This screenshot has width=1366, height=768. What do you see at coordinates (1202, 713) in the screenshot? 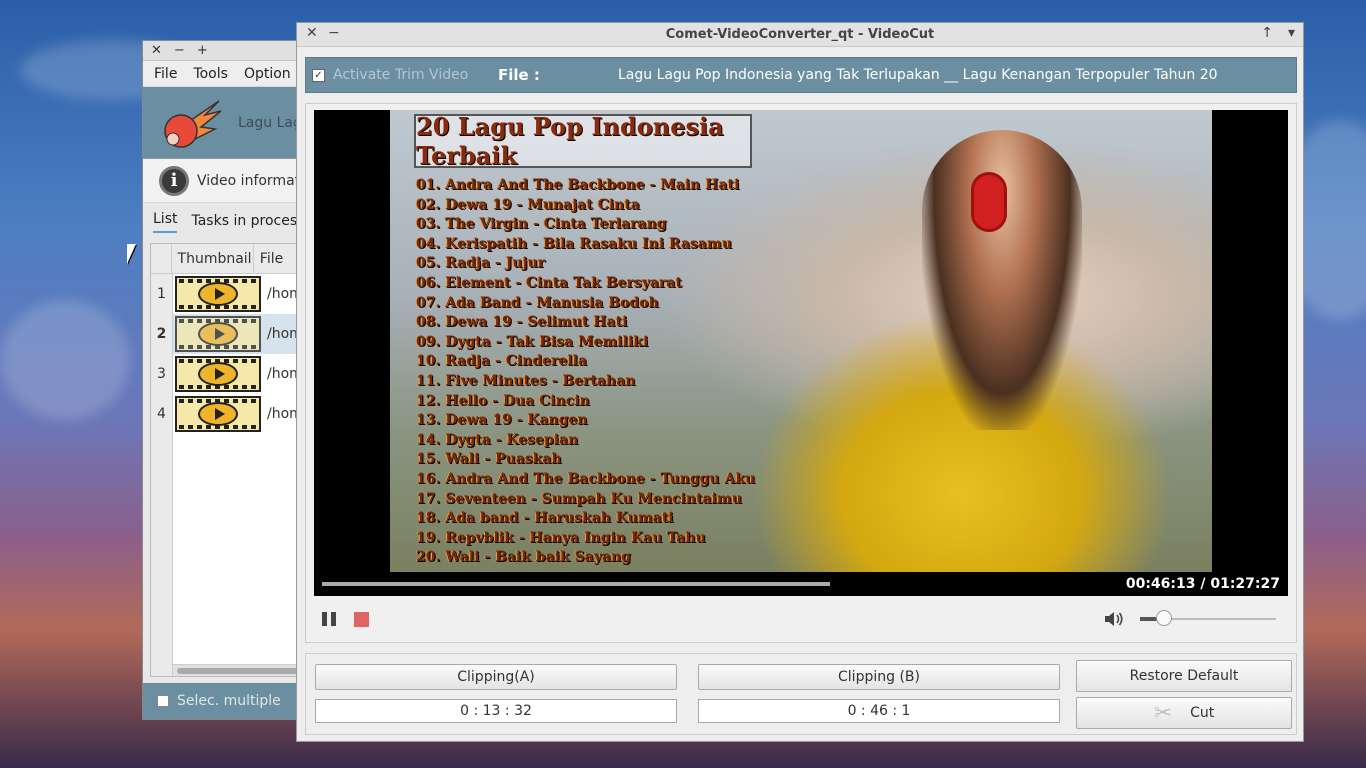
I see `cut-label: Cut` at bounding box center [1202, 713].